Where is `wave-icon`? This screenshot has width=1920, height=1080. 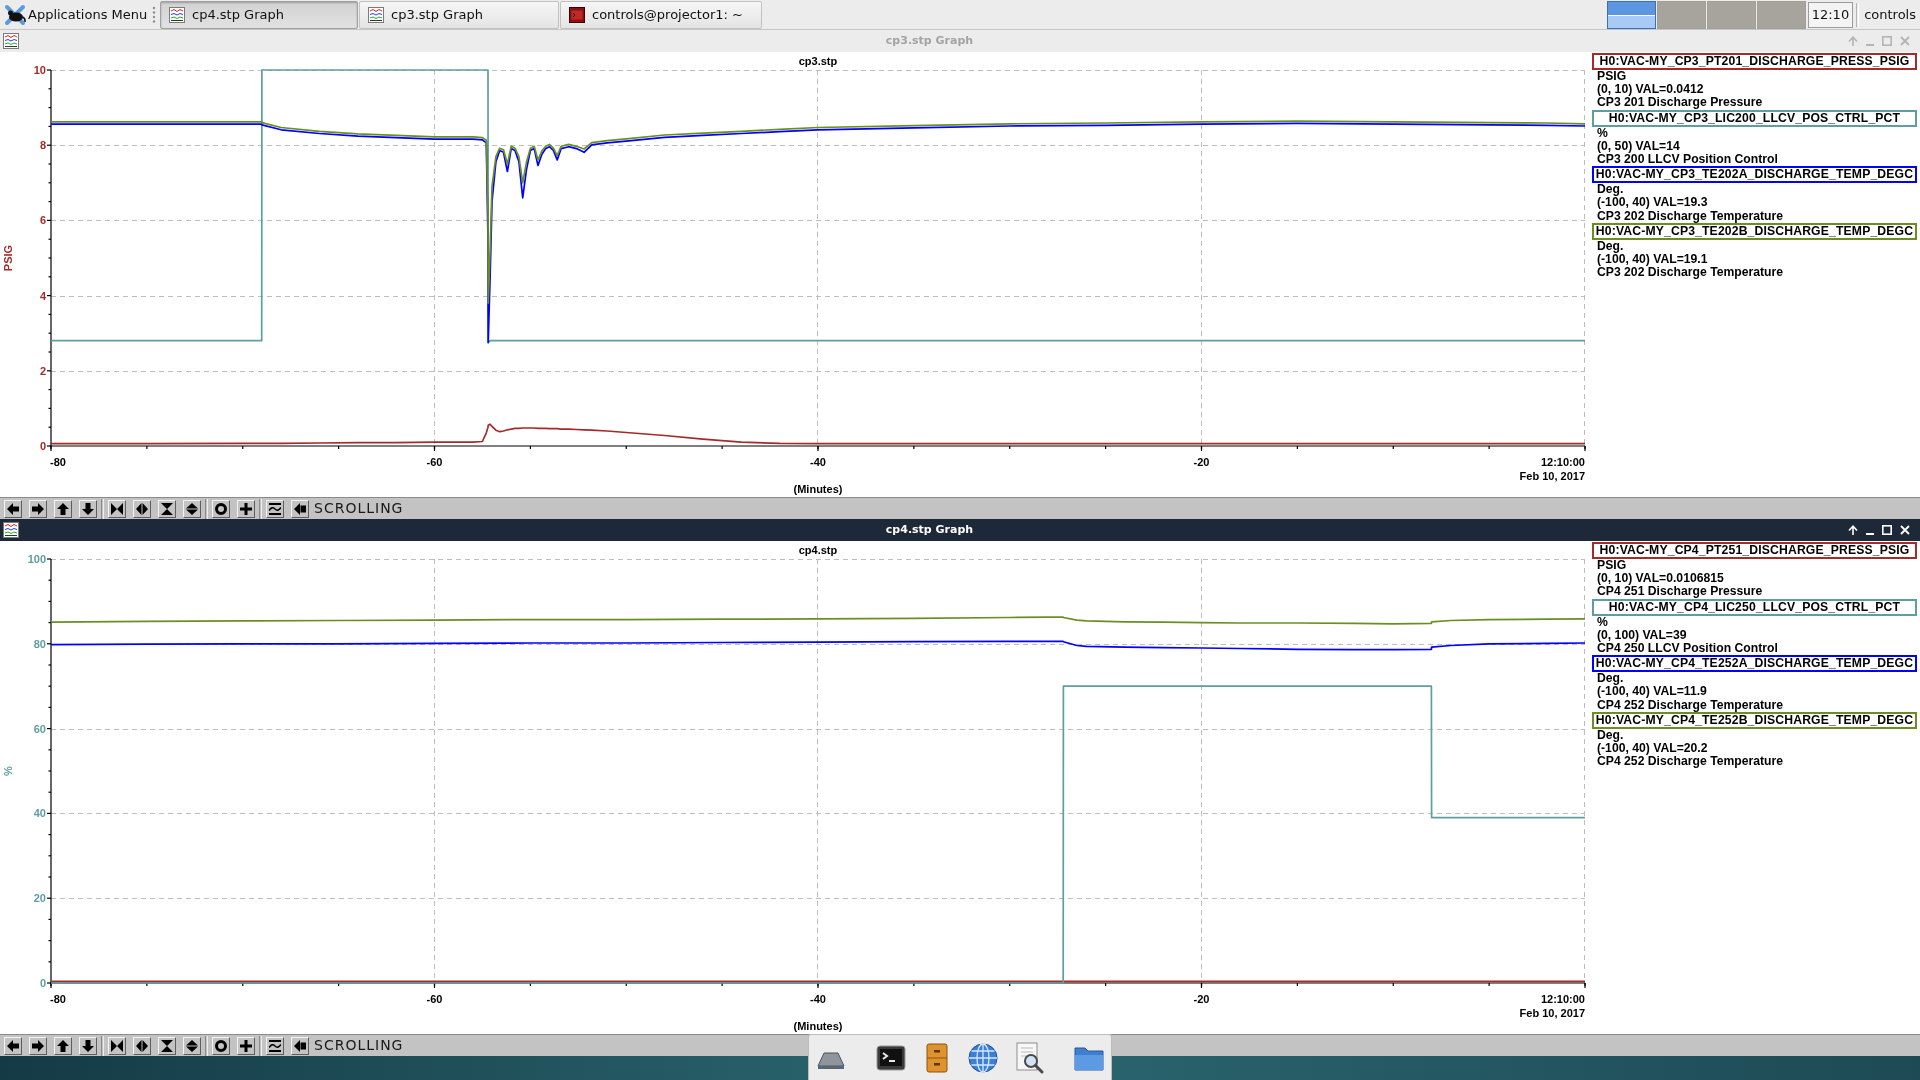
wave-icon is located at coordinates (275, 508).